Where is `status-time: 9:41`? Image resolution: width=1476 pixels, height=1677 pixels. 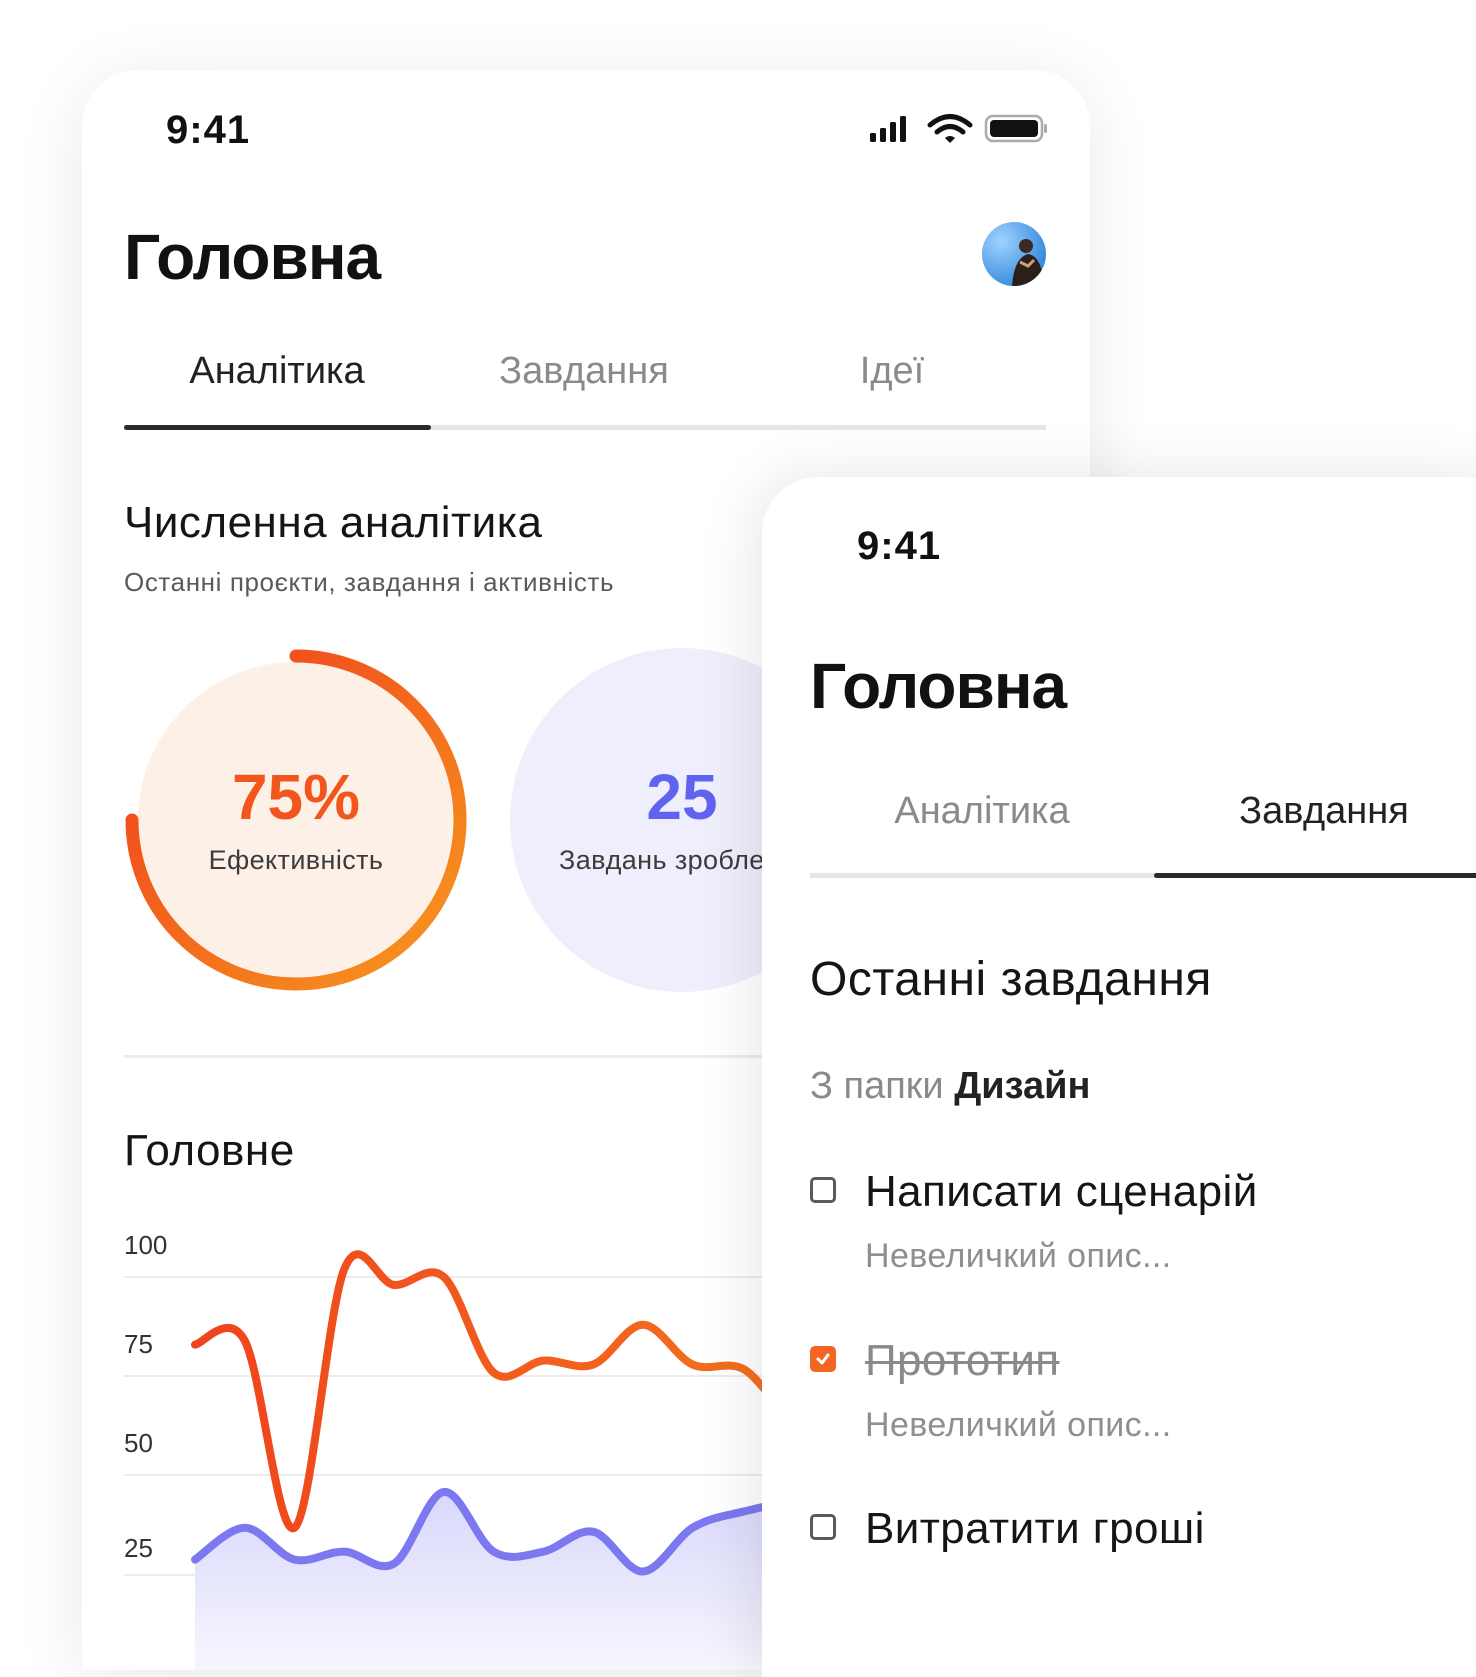 status-time: 9:41 is located at coordinates (899, 546).